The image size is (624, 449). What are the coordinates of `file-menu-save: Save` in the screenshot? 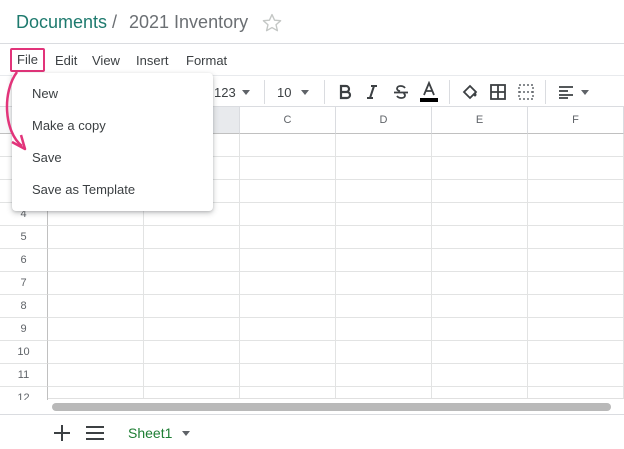 It's located at (47, 158).